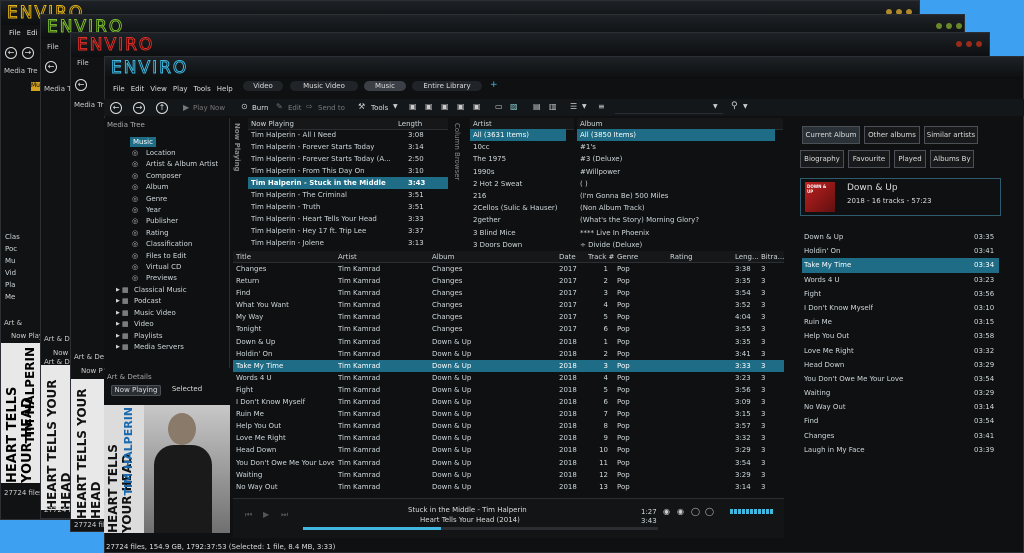 The width and height of the screenshot is (1024, 553). What do you see at coordinates (348, 231) in the screenshot?
I see `now-playing-row: Tim Halperin - Hey 17 ft. Trip Lee 3:37` at bounding box center [348, 231].